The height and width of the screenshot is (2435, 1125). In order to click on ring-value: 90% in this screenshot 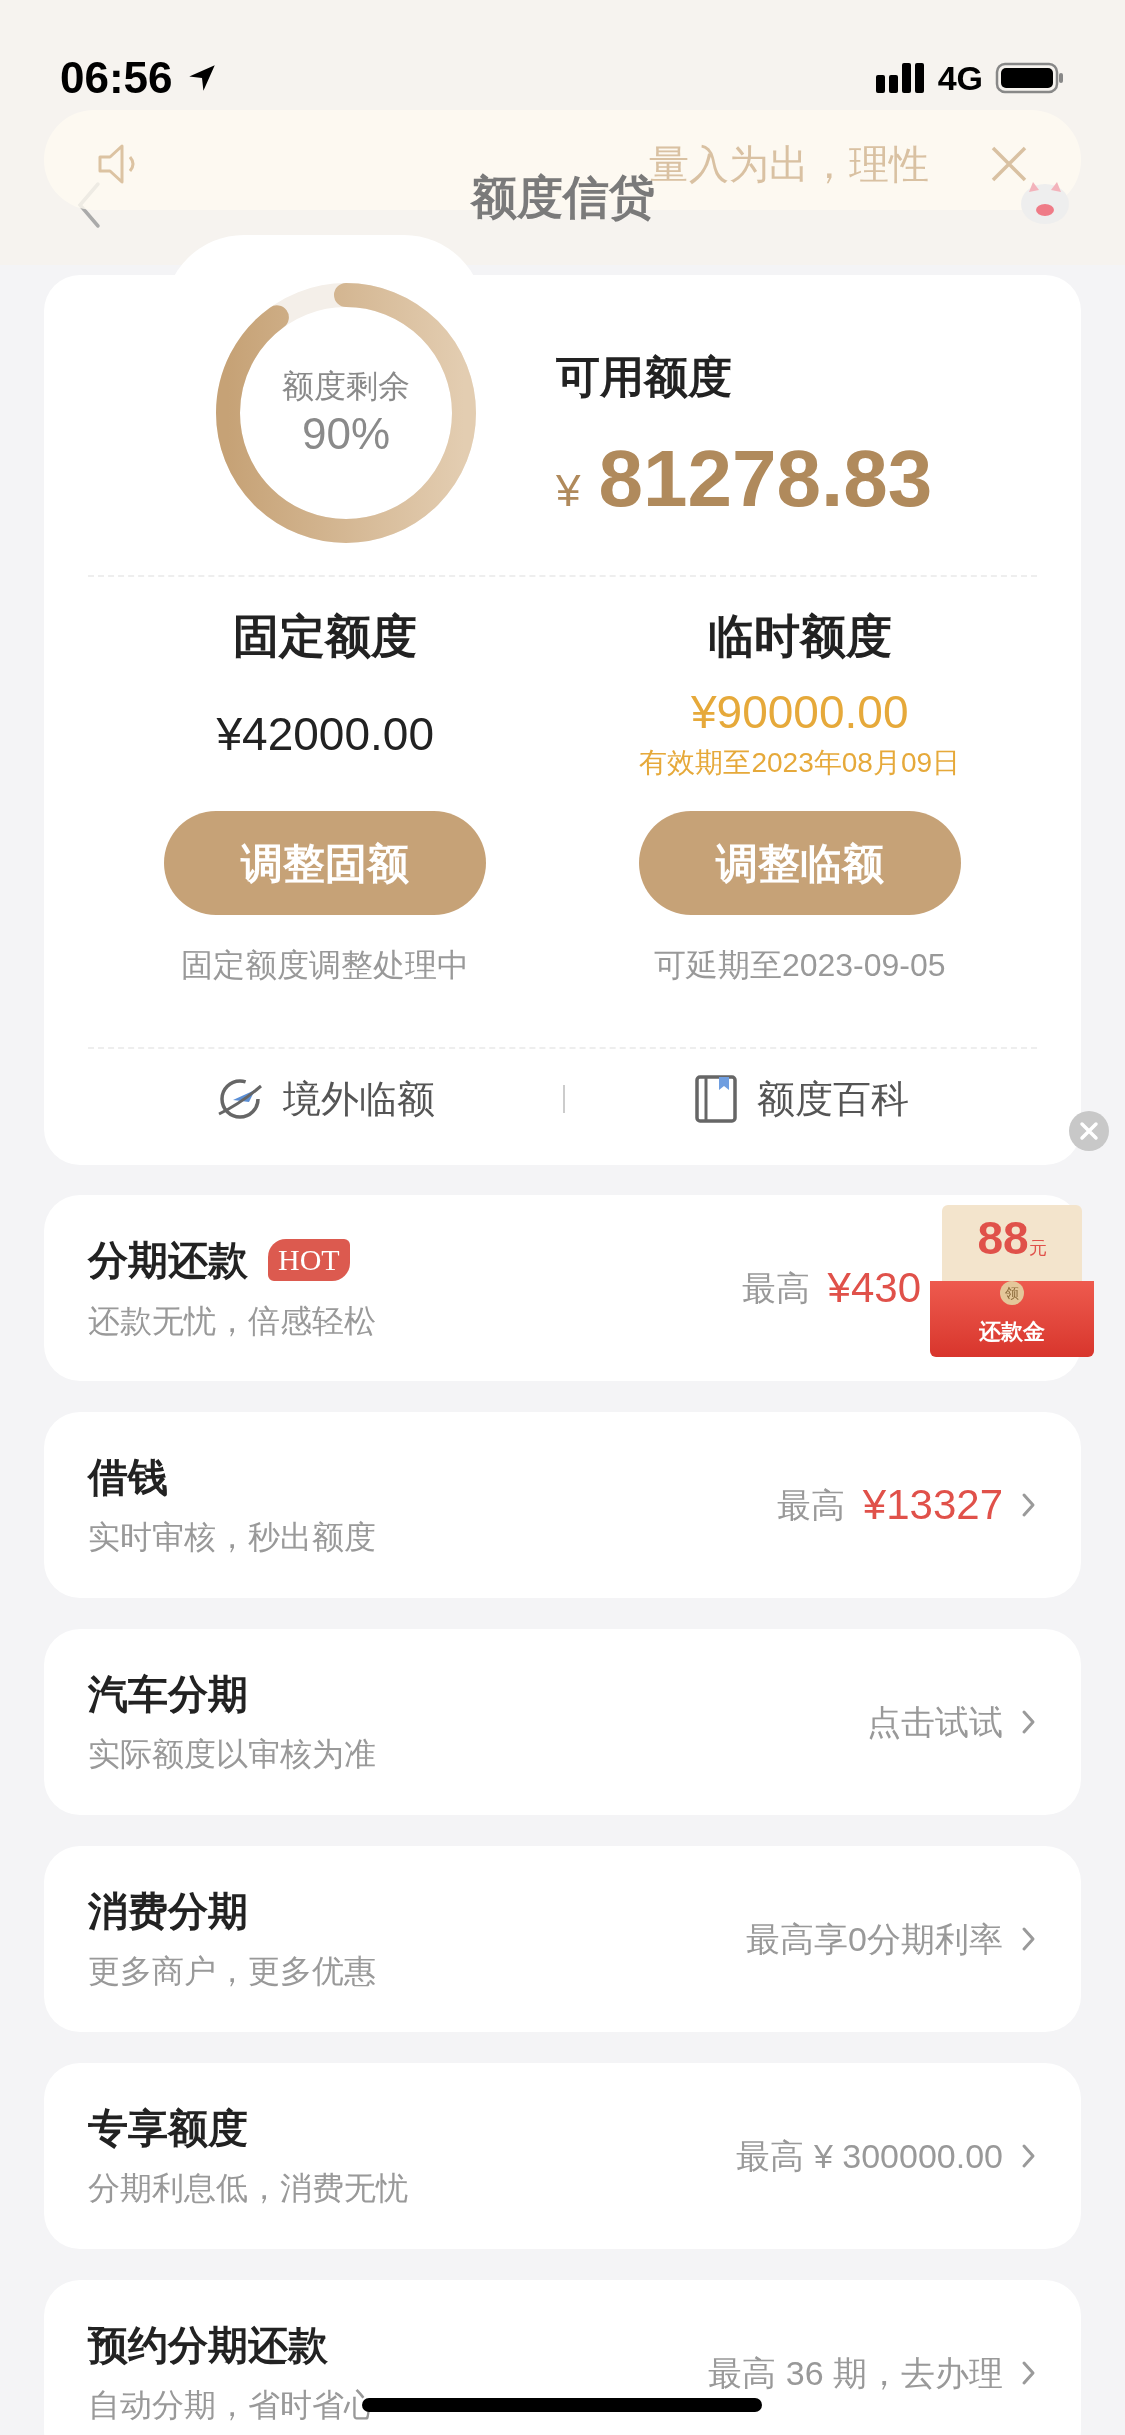, I will do `click(346, 433)`.